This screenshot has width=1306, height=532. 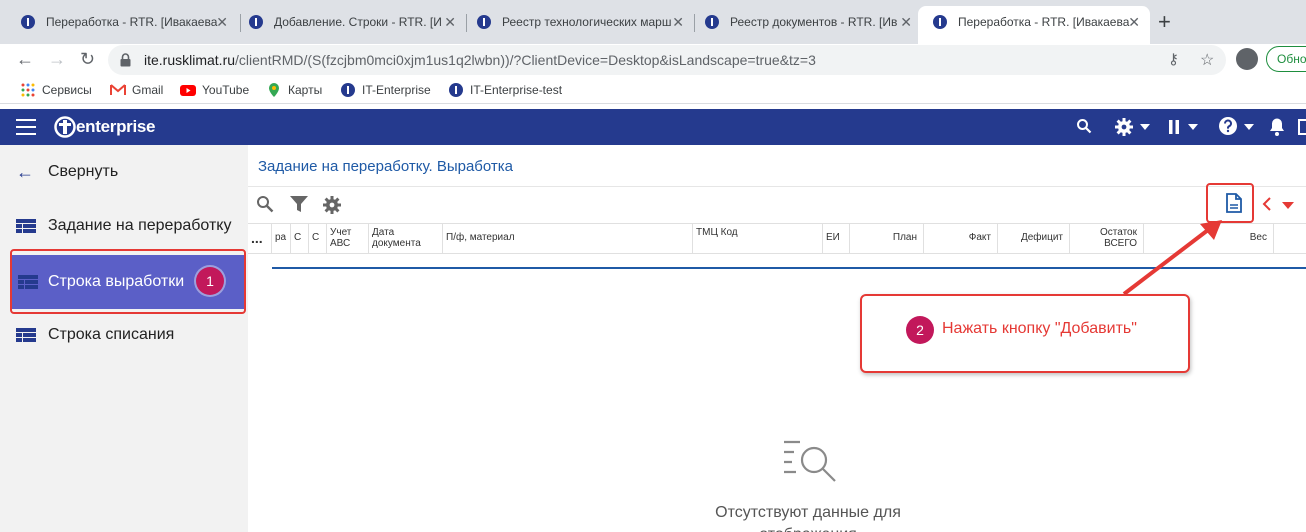 What do you see at coordinates (406, 239) in the screenshot?
I see `grid-column-header: Дата документа` at bounding box center [406, 239].